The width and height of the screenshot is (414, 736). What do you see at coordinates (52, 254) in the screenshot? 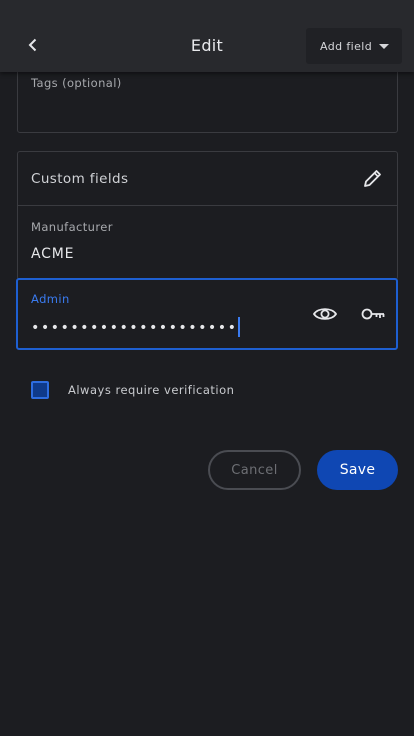
I see `manufacturer-value: ACME` at bounding box center [52, 254].